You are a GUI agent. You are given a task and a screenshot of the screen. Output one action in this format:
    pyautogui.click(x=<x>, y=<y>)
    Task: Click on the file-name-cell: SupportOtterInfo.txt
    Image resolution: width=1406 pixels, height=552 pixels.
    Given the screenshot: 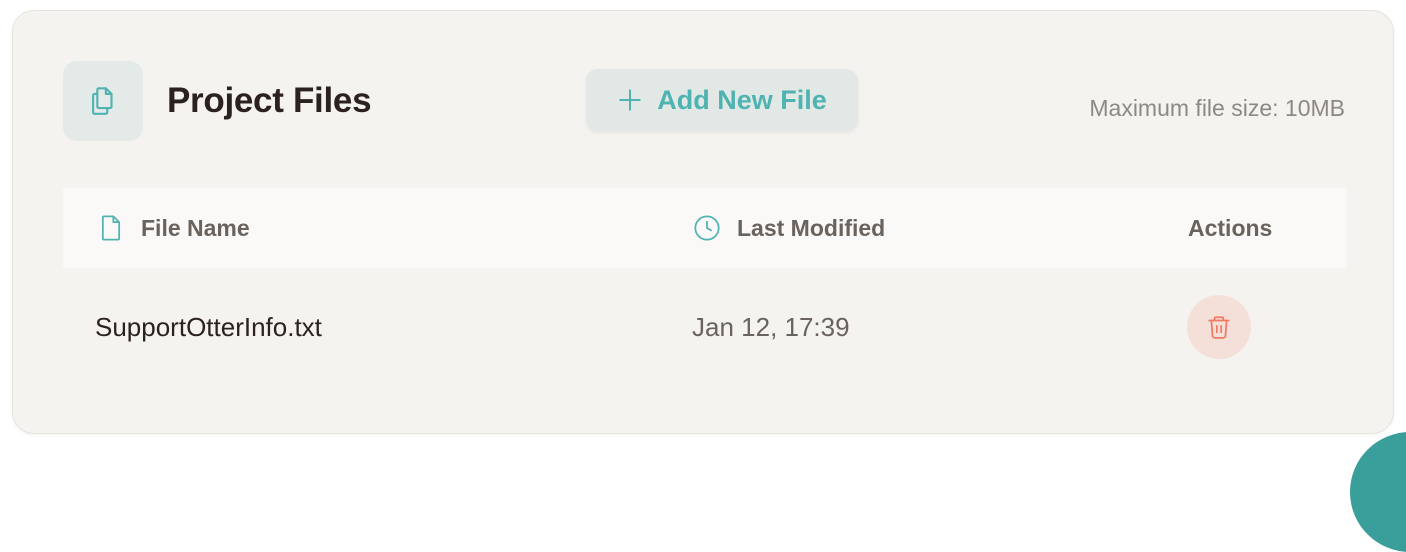 What is the action you would take?
    pyautogui.click(x=208, y=327)
    